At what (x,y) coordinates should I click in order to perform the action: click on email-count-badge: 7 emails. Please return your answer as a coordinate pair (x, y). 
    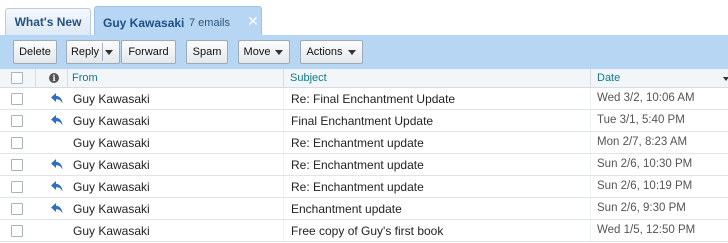
    Looking at the image, I should click on (209, 23).